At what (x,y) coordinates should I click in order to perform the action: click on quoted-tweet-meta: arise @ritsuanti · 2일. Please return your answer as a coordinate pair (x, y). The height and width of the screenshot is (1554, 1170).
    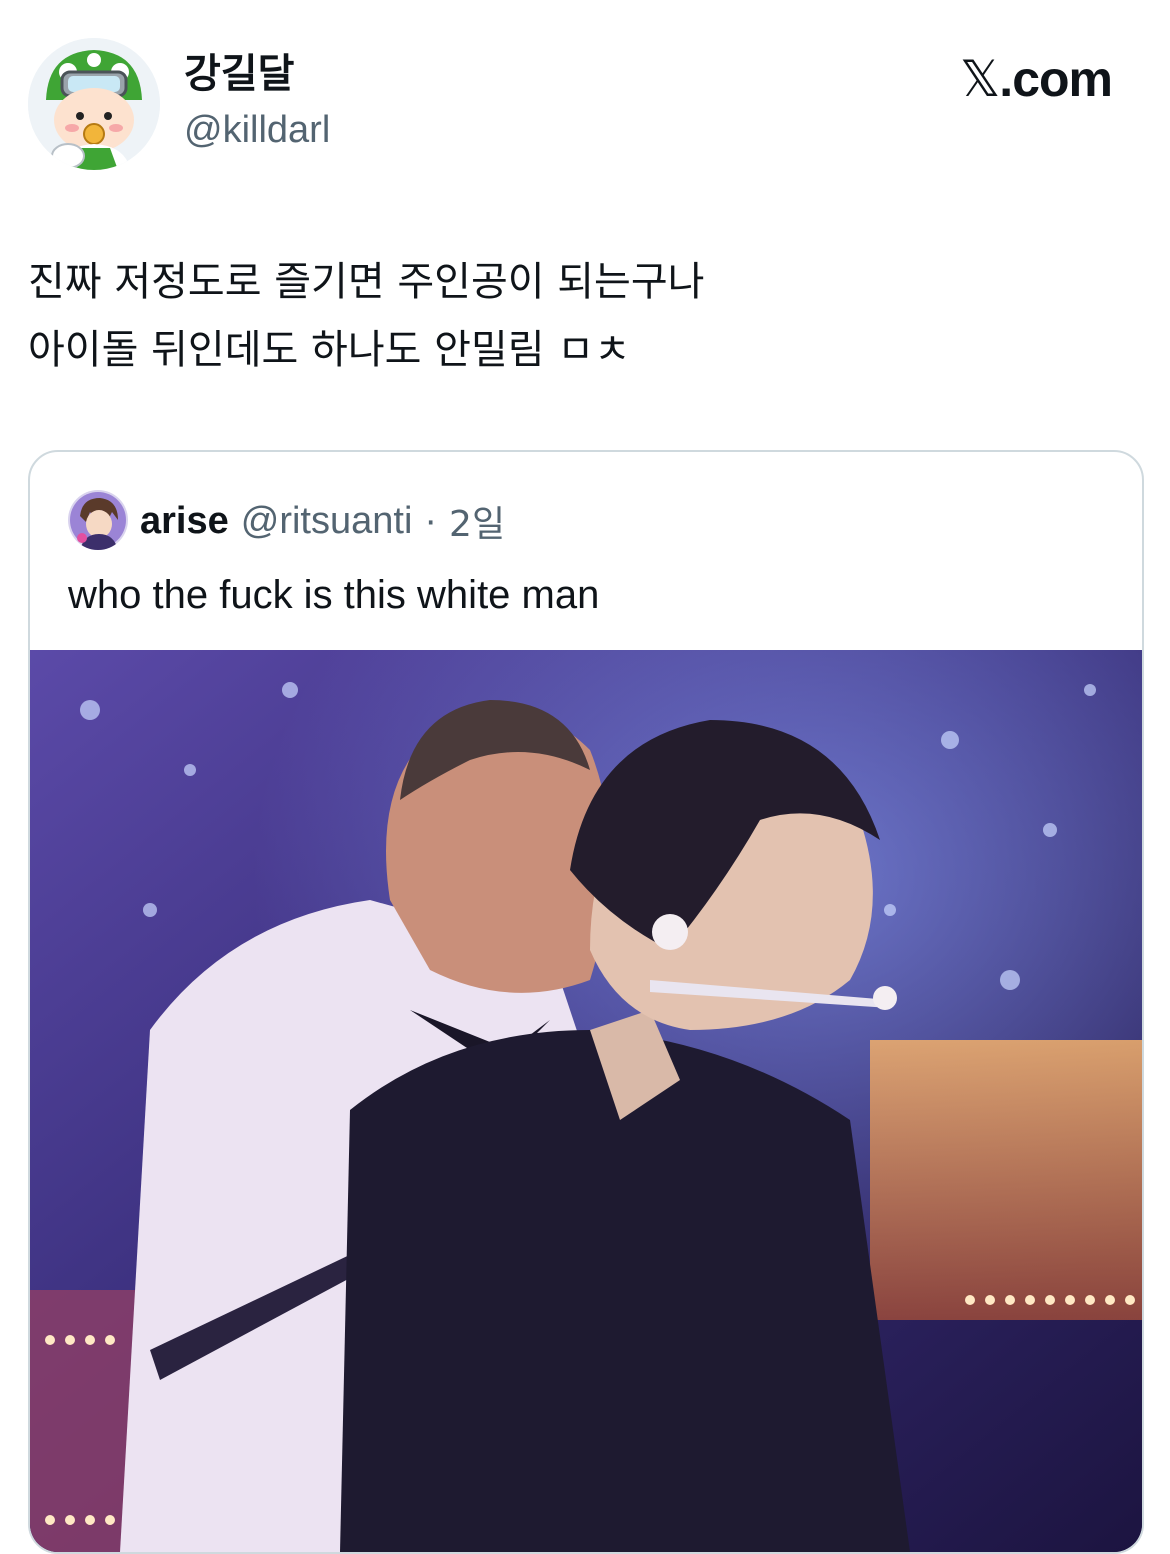
    Looking at the image, I should click on (322, 521).